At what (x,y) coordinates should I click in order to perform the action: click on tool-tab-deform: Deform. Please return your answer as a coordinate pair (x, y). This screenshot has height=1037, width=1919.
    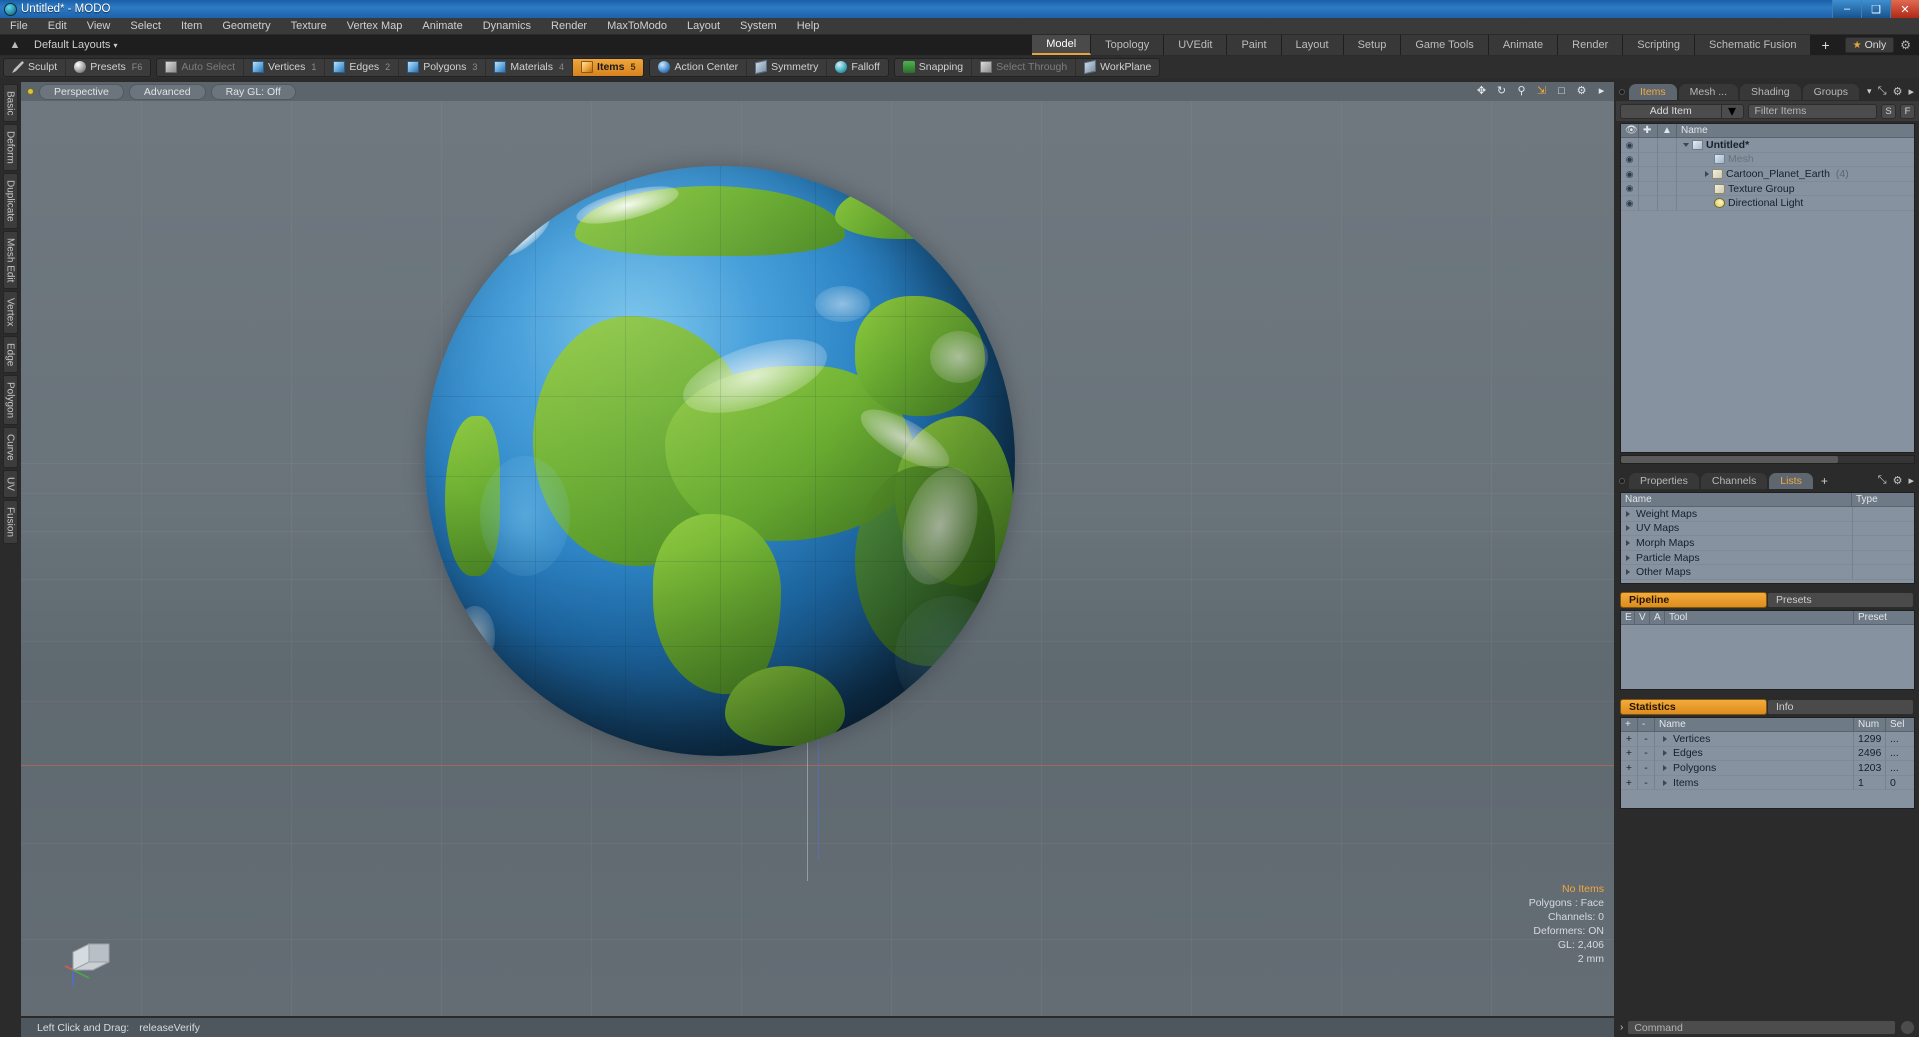
    Looking at the image, I should click on (10, 148).